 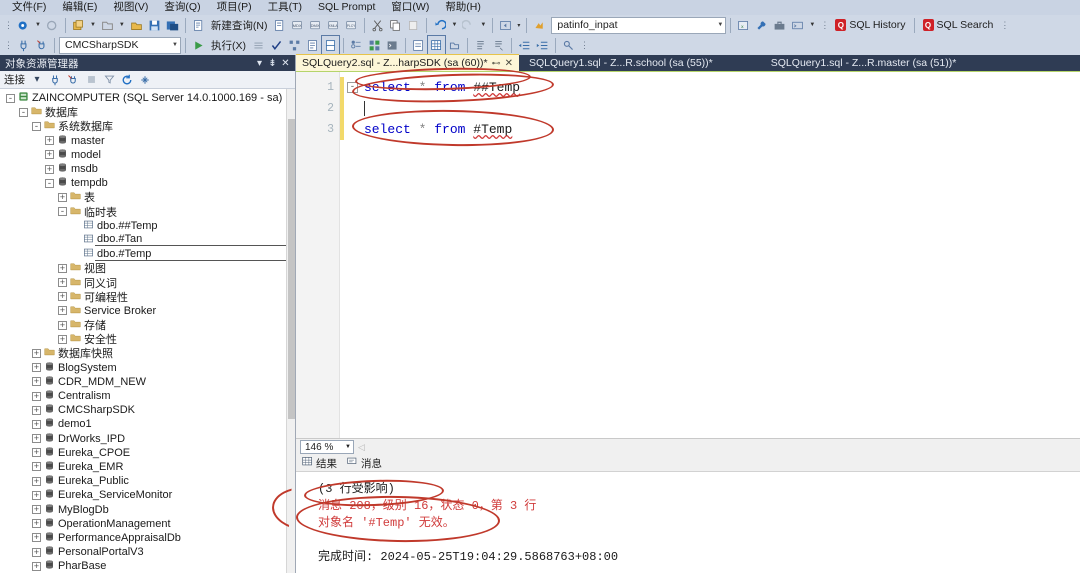 I want to click on menu-view: 视图(V), so click(x=130, y=7).